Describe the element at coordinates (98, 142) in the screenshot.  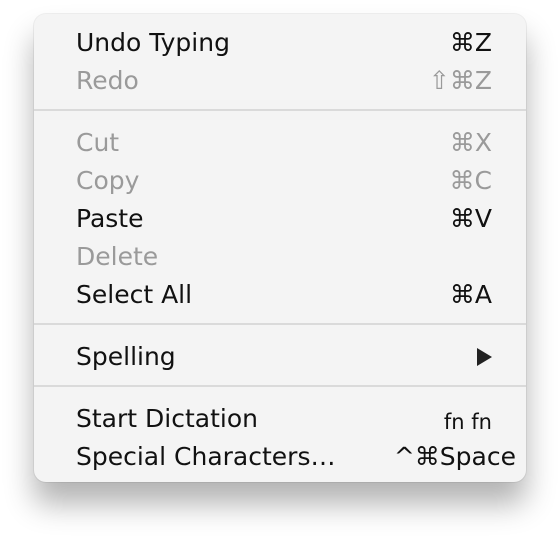
I see `menu-item-label: Cut` at that location.